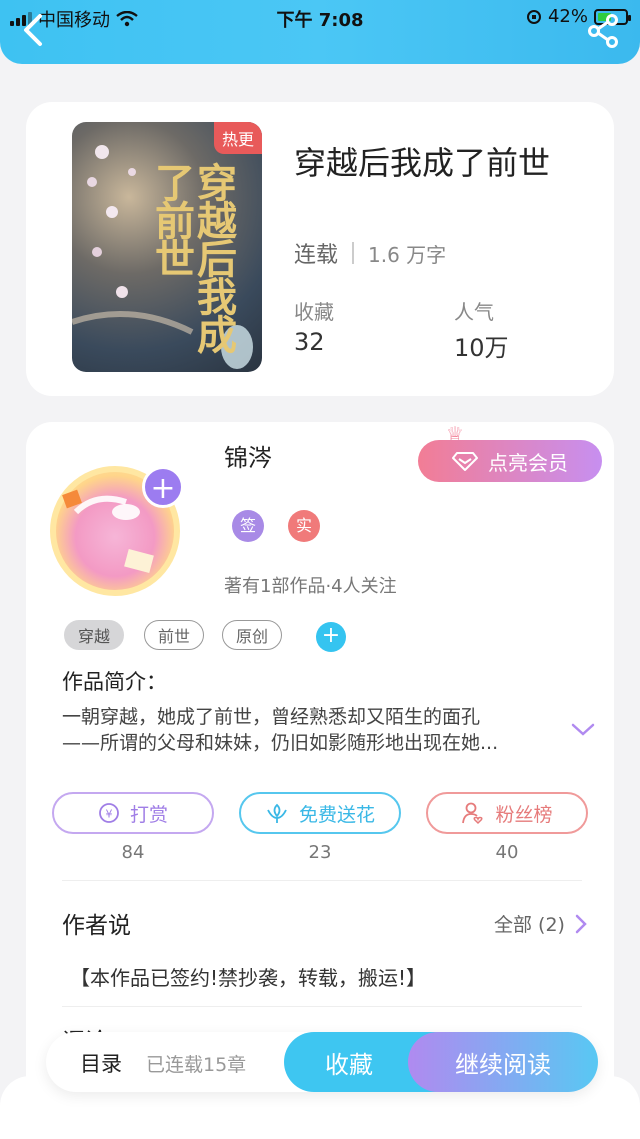 This screenshot has height=1139, width=640. Describe the element at coordinates (336, 814) in the screenshot. I see `flower-label: 免费送花` at that location.